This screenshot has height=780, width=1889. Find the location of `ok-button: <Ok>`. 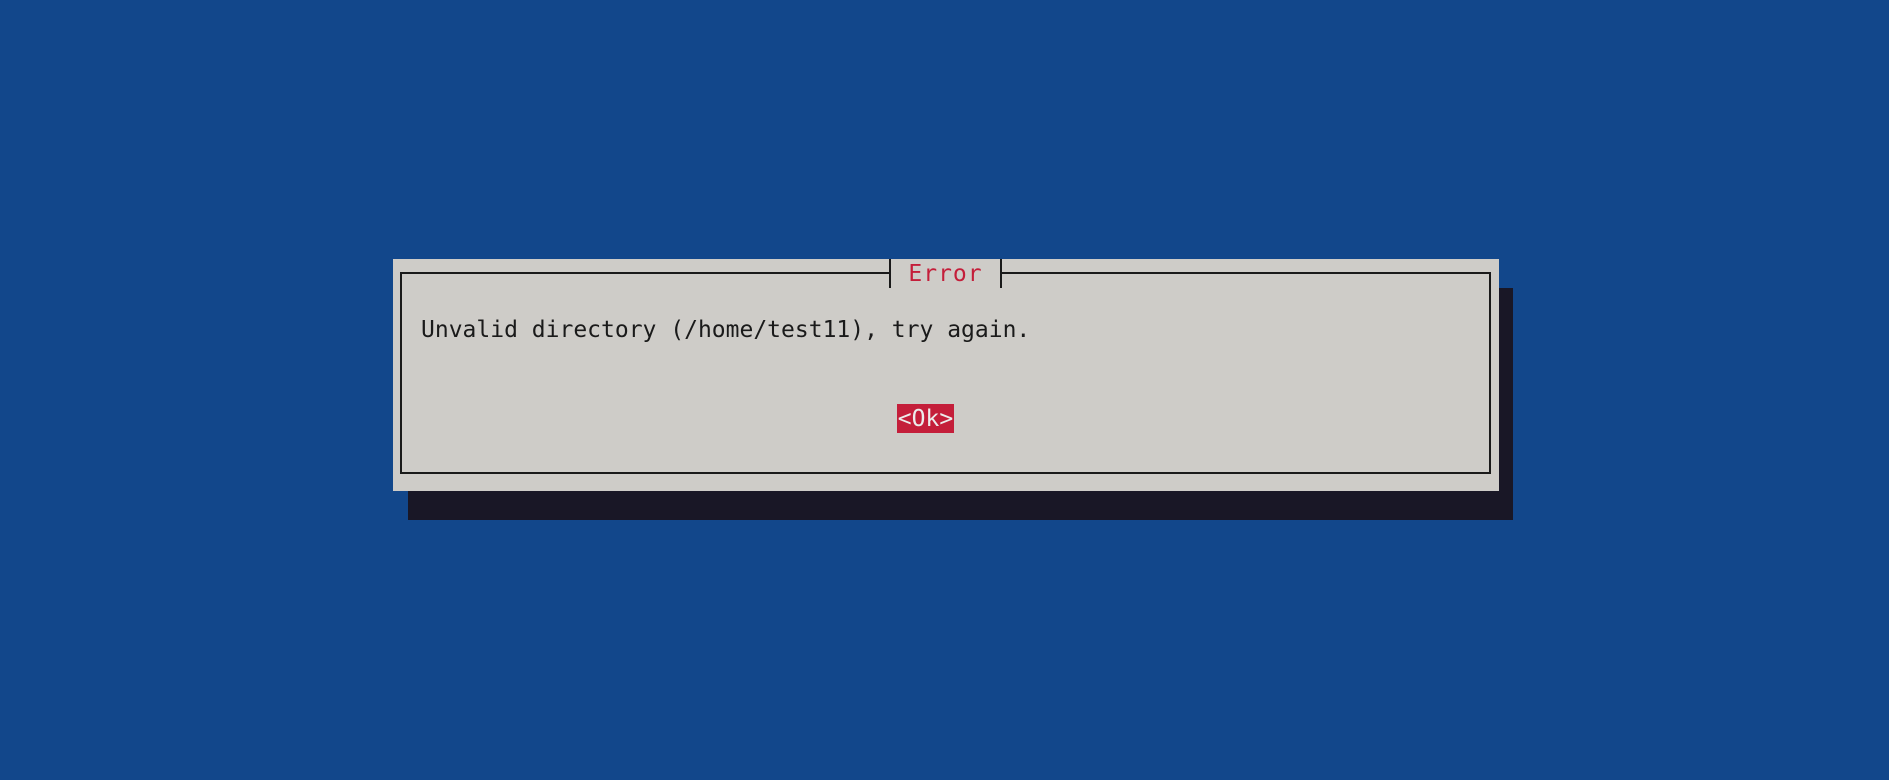

ok-button: <Ok> is located at coordinates (925, 418).